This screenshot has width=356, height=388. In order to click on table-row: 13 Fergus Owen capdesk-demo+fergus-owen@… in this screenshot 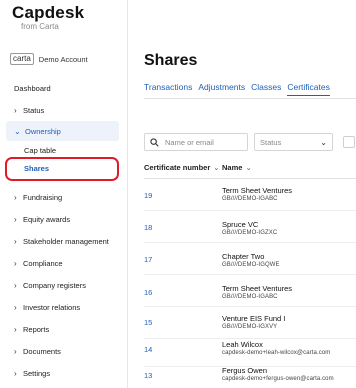, I will do `click(250, 374)`.